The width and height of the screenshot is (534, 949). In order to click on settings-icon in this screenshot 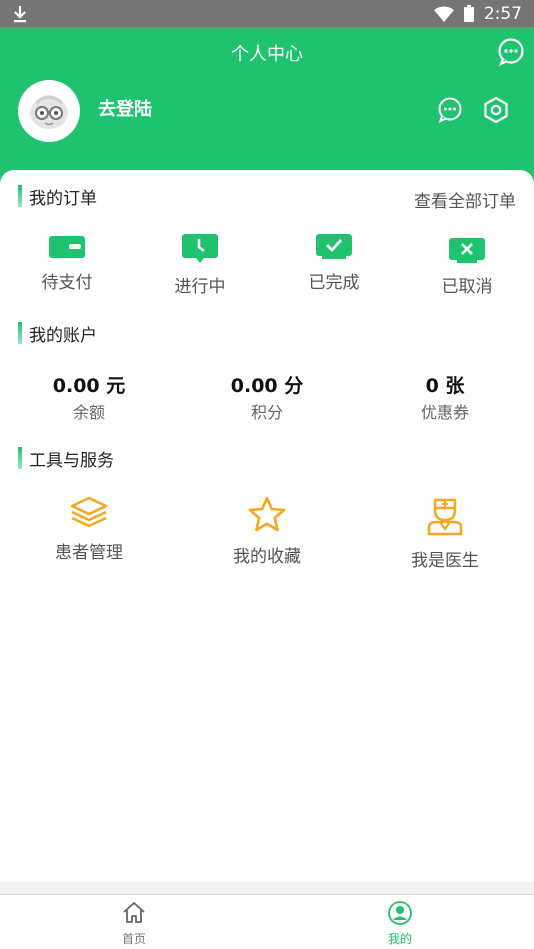, I will do `click(496, 110)`.